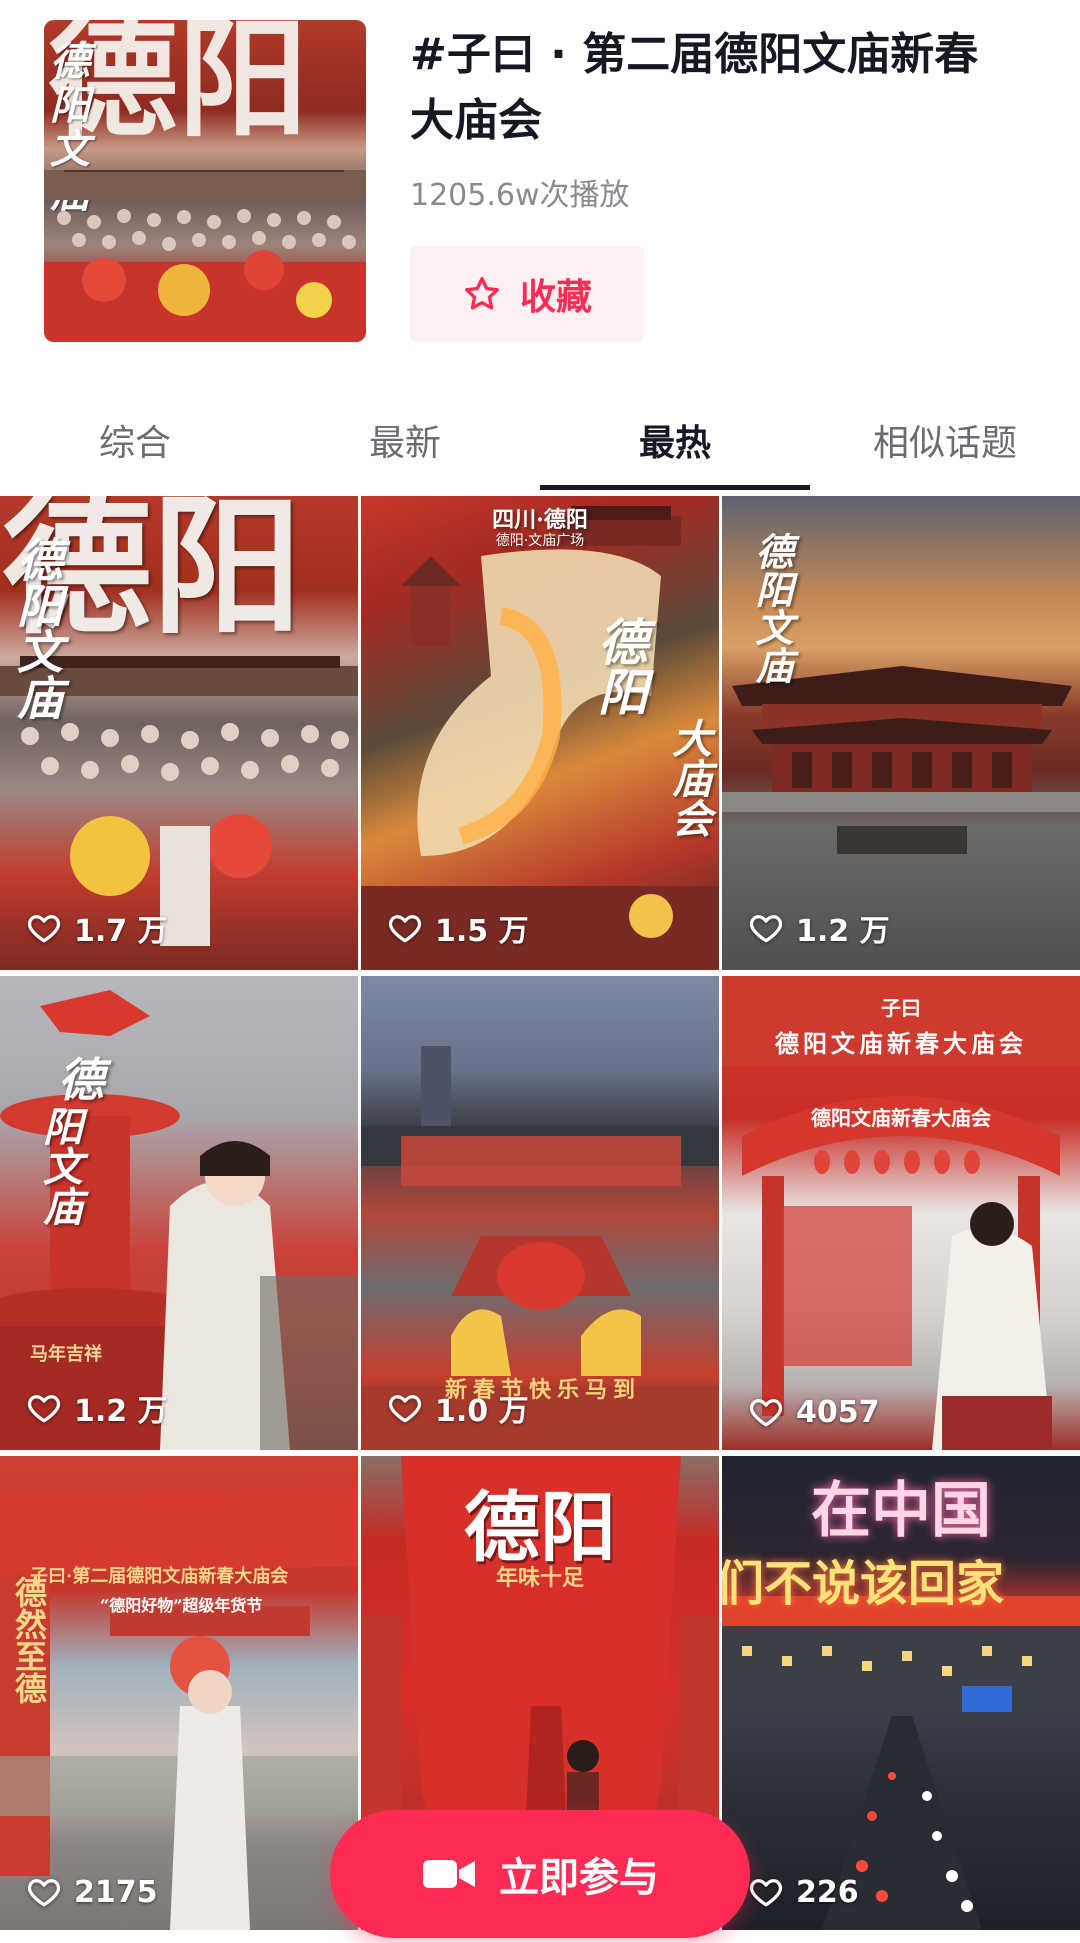  Describe the element at coordinates (901, 1693) in the screenshot. I see `video-tile: 在中国 们不说该回家 226` at that location.